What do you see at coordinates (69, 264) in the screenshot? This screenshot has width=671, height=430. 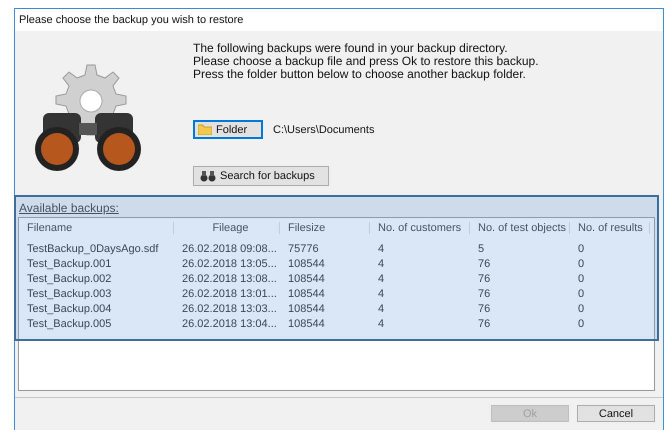 I see `table-cell-text: Test_Backup.001` at bounding box center [69, 264].